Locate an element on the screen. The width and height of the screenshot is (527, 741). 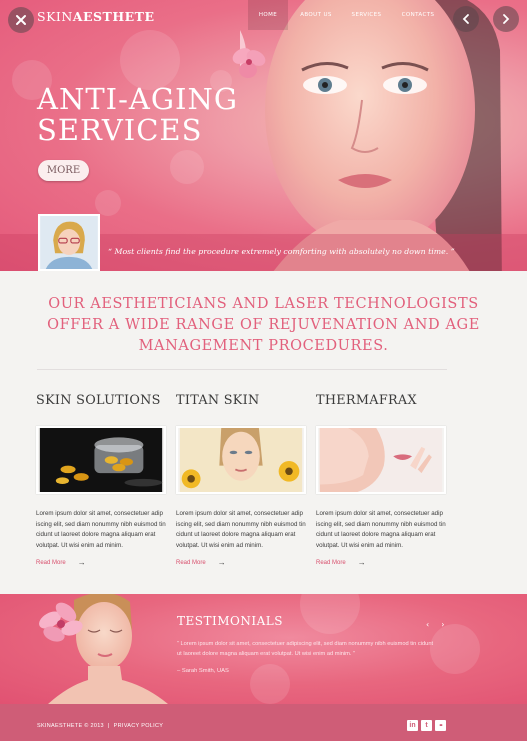
service-title: THERMAFRAX is located at coordinates (366, 400).